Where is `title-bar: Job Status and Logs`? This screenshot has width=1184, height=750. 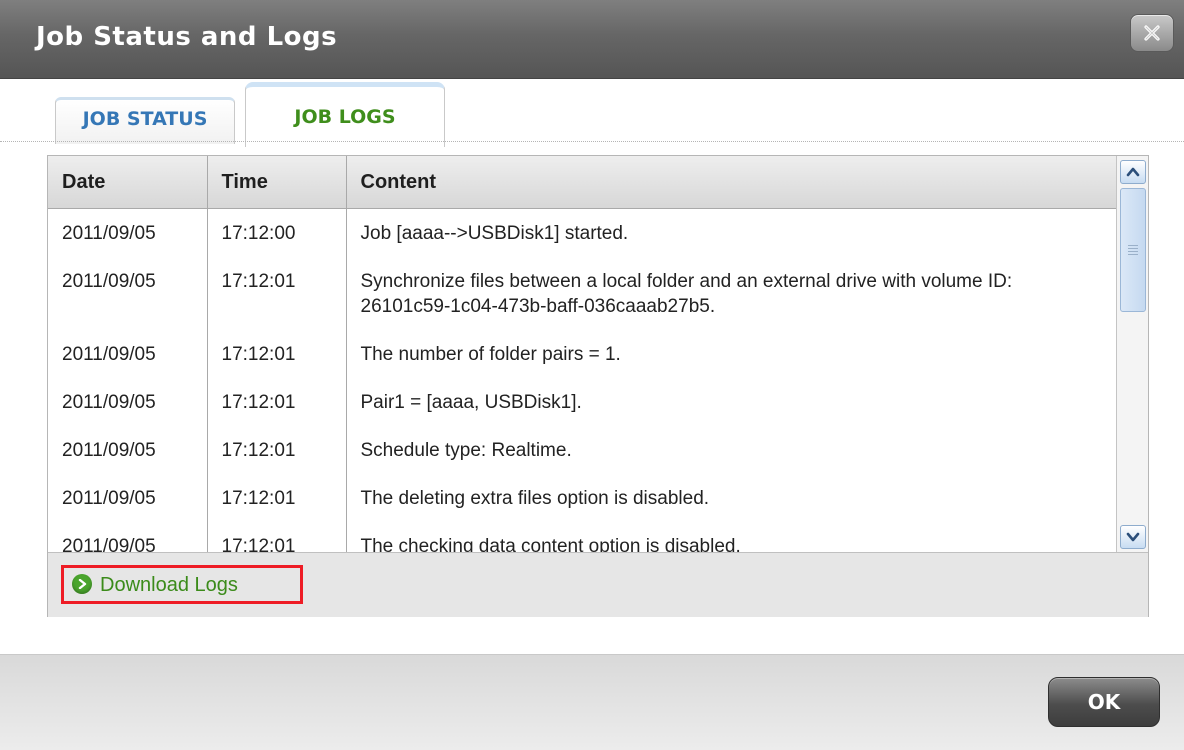
title-bar: Job Status and Logs is located at coordinates (592, 39).